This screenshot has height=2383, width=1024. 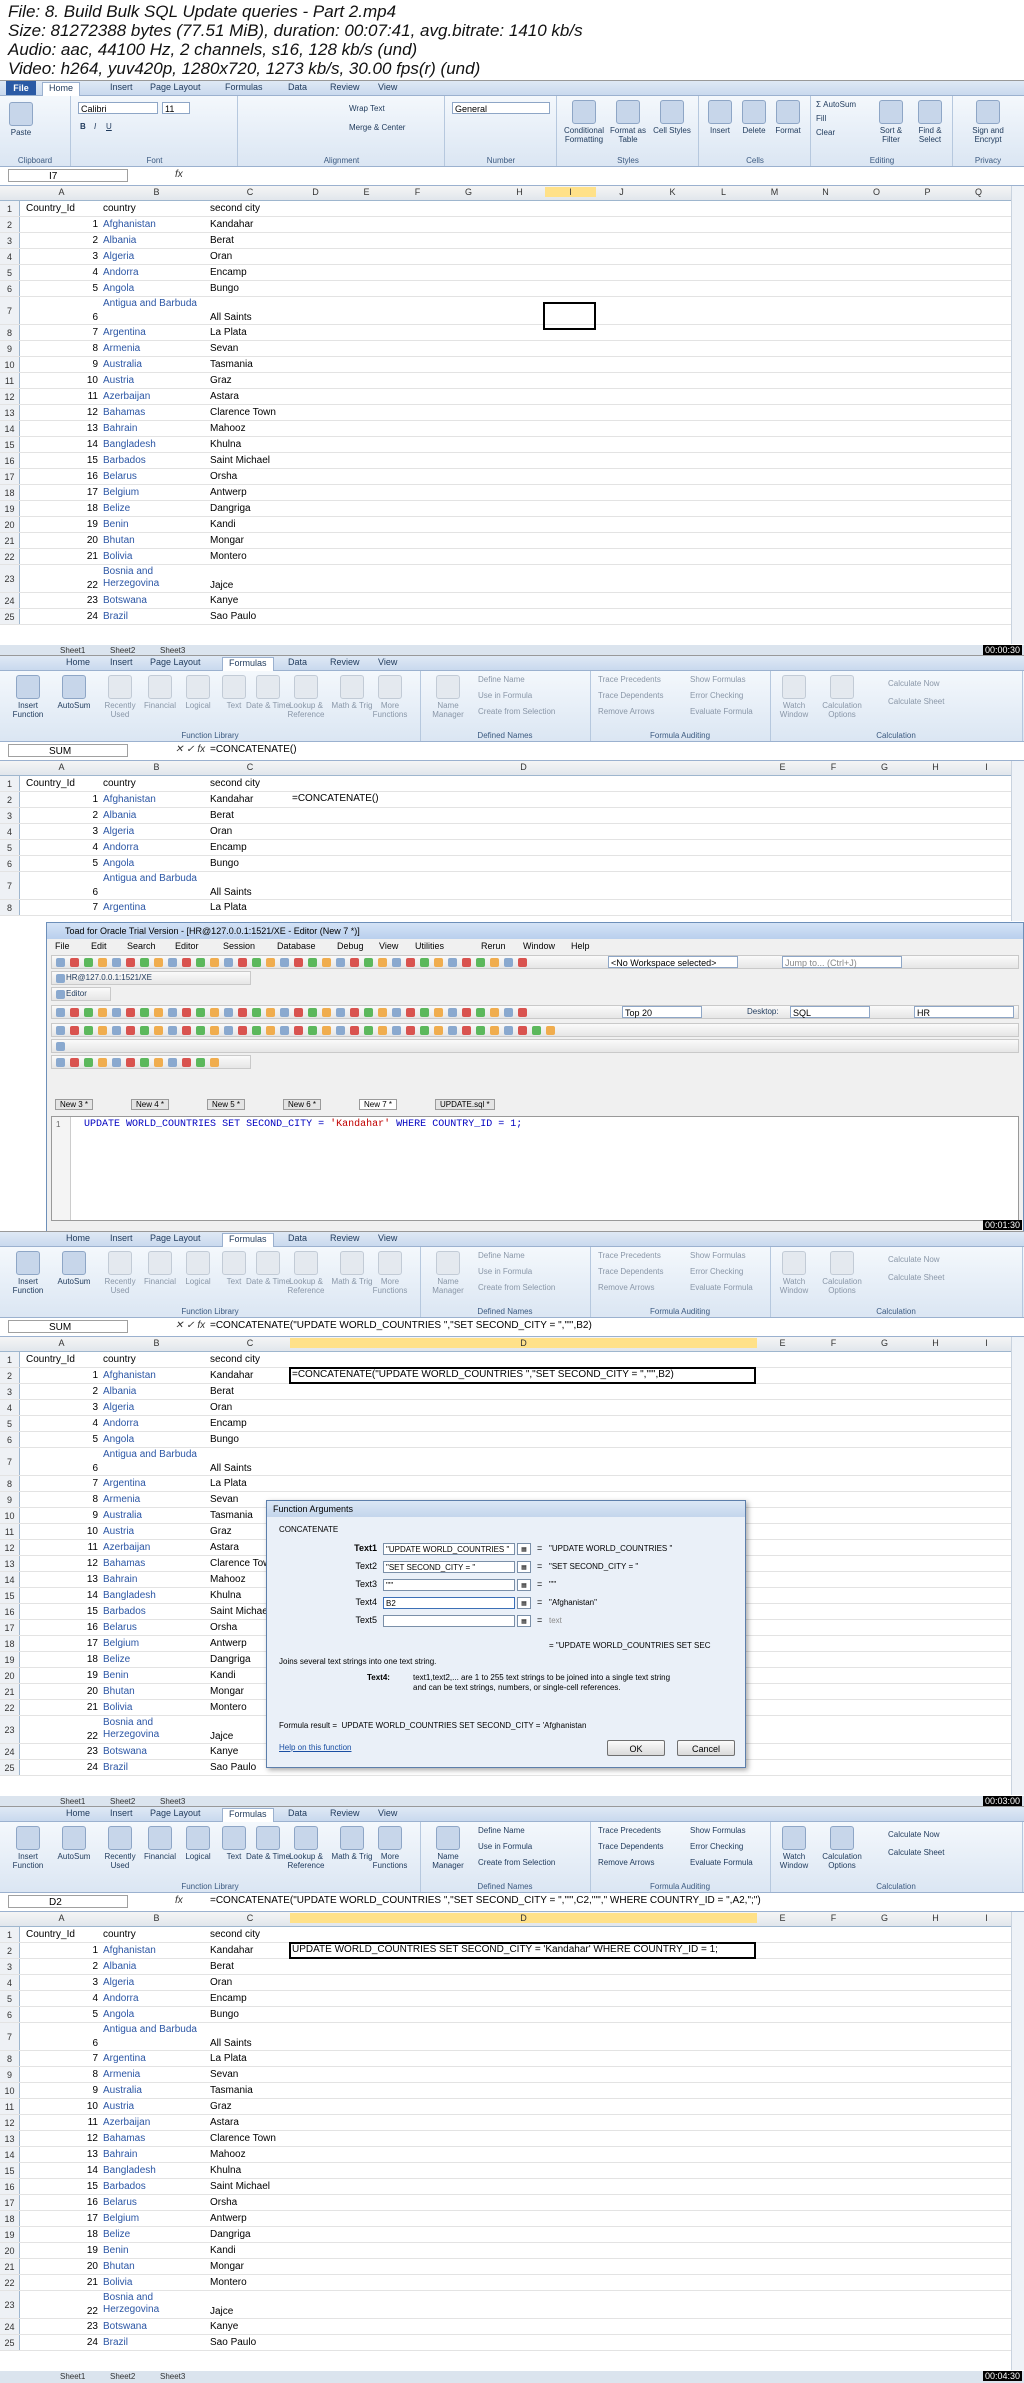 I want to click on arg-input-2: "SET SECOND_CITY = ", so click(x=449, y=1567).